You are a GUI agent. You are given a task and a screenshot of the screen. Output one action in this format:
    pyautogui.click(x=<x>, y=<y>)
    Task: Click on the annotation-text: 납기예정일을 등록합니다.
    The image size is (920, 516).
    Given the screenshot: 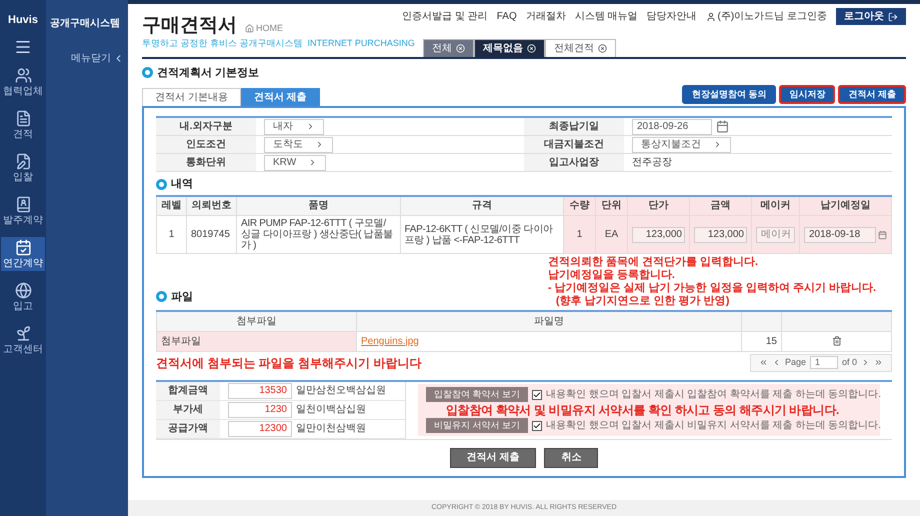 What is the action you would take?
    pyautogui.click(x=612, y=275)
    